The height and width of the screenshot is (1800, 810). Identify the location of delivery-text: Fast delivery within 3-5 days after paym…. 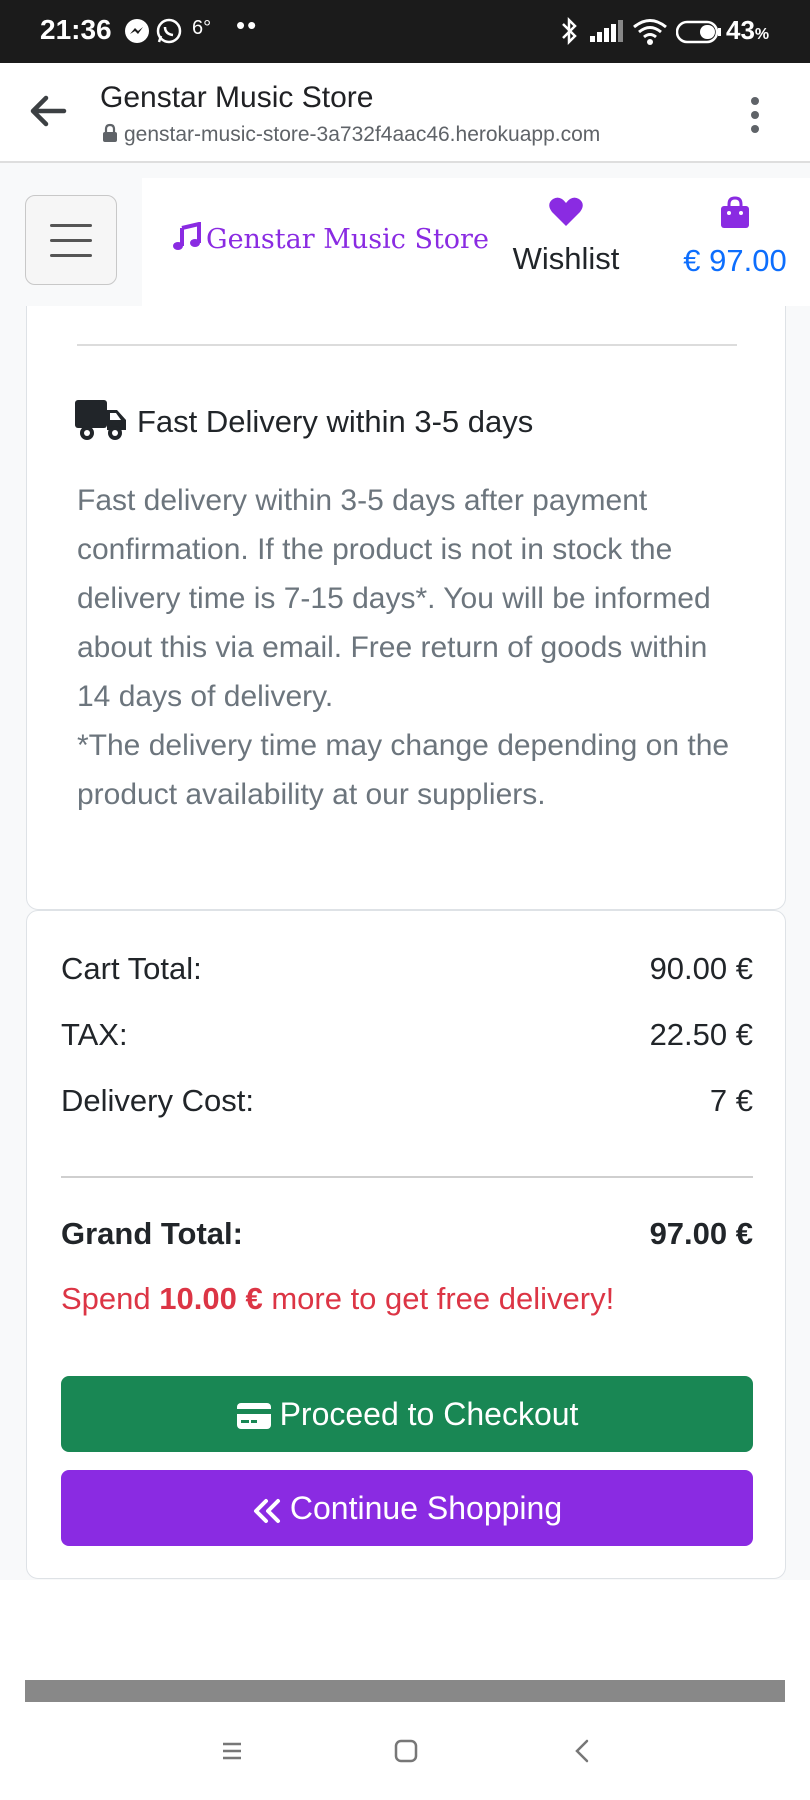
(394, 598).